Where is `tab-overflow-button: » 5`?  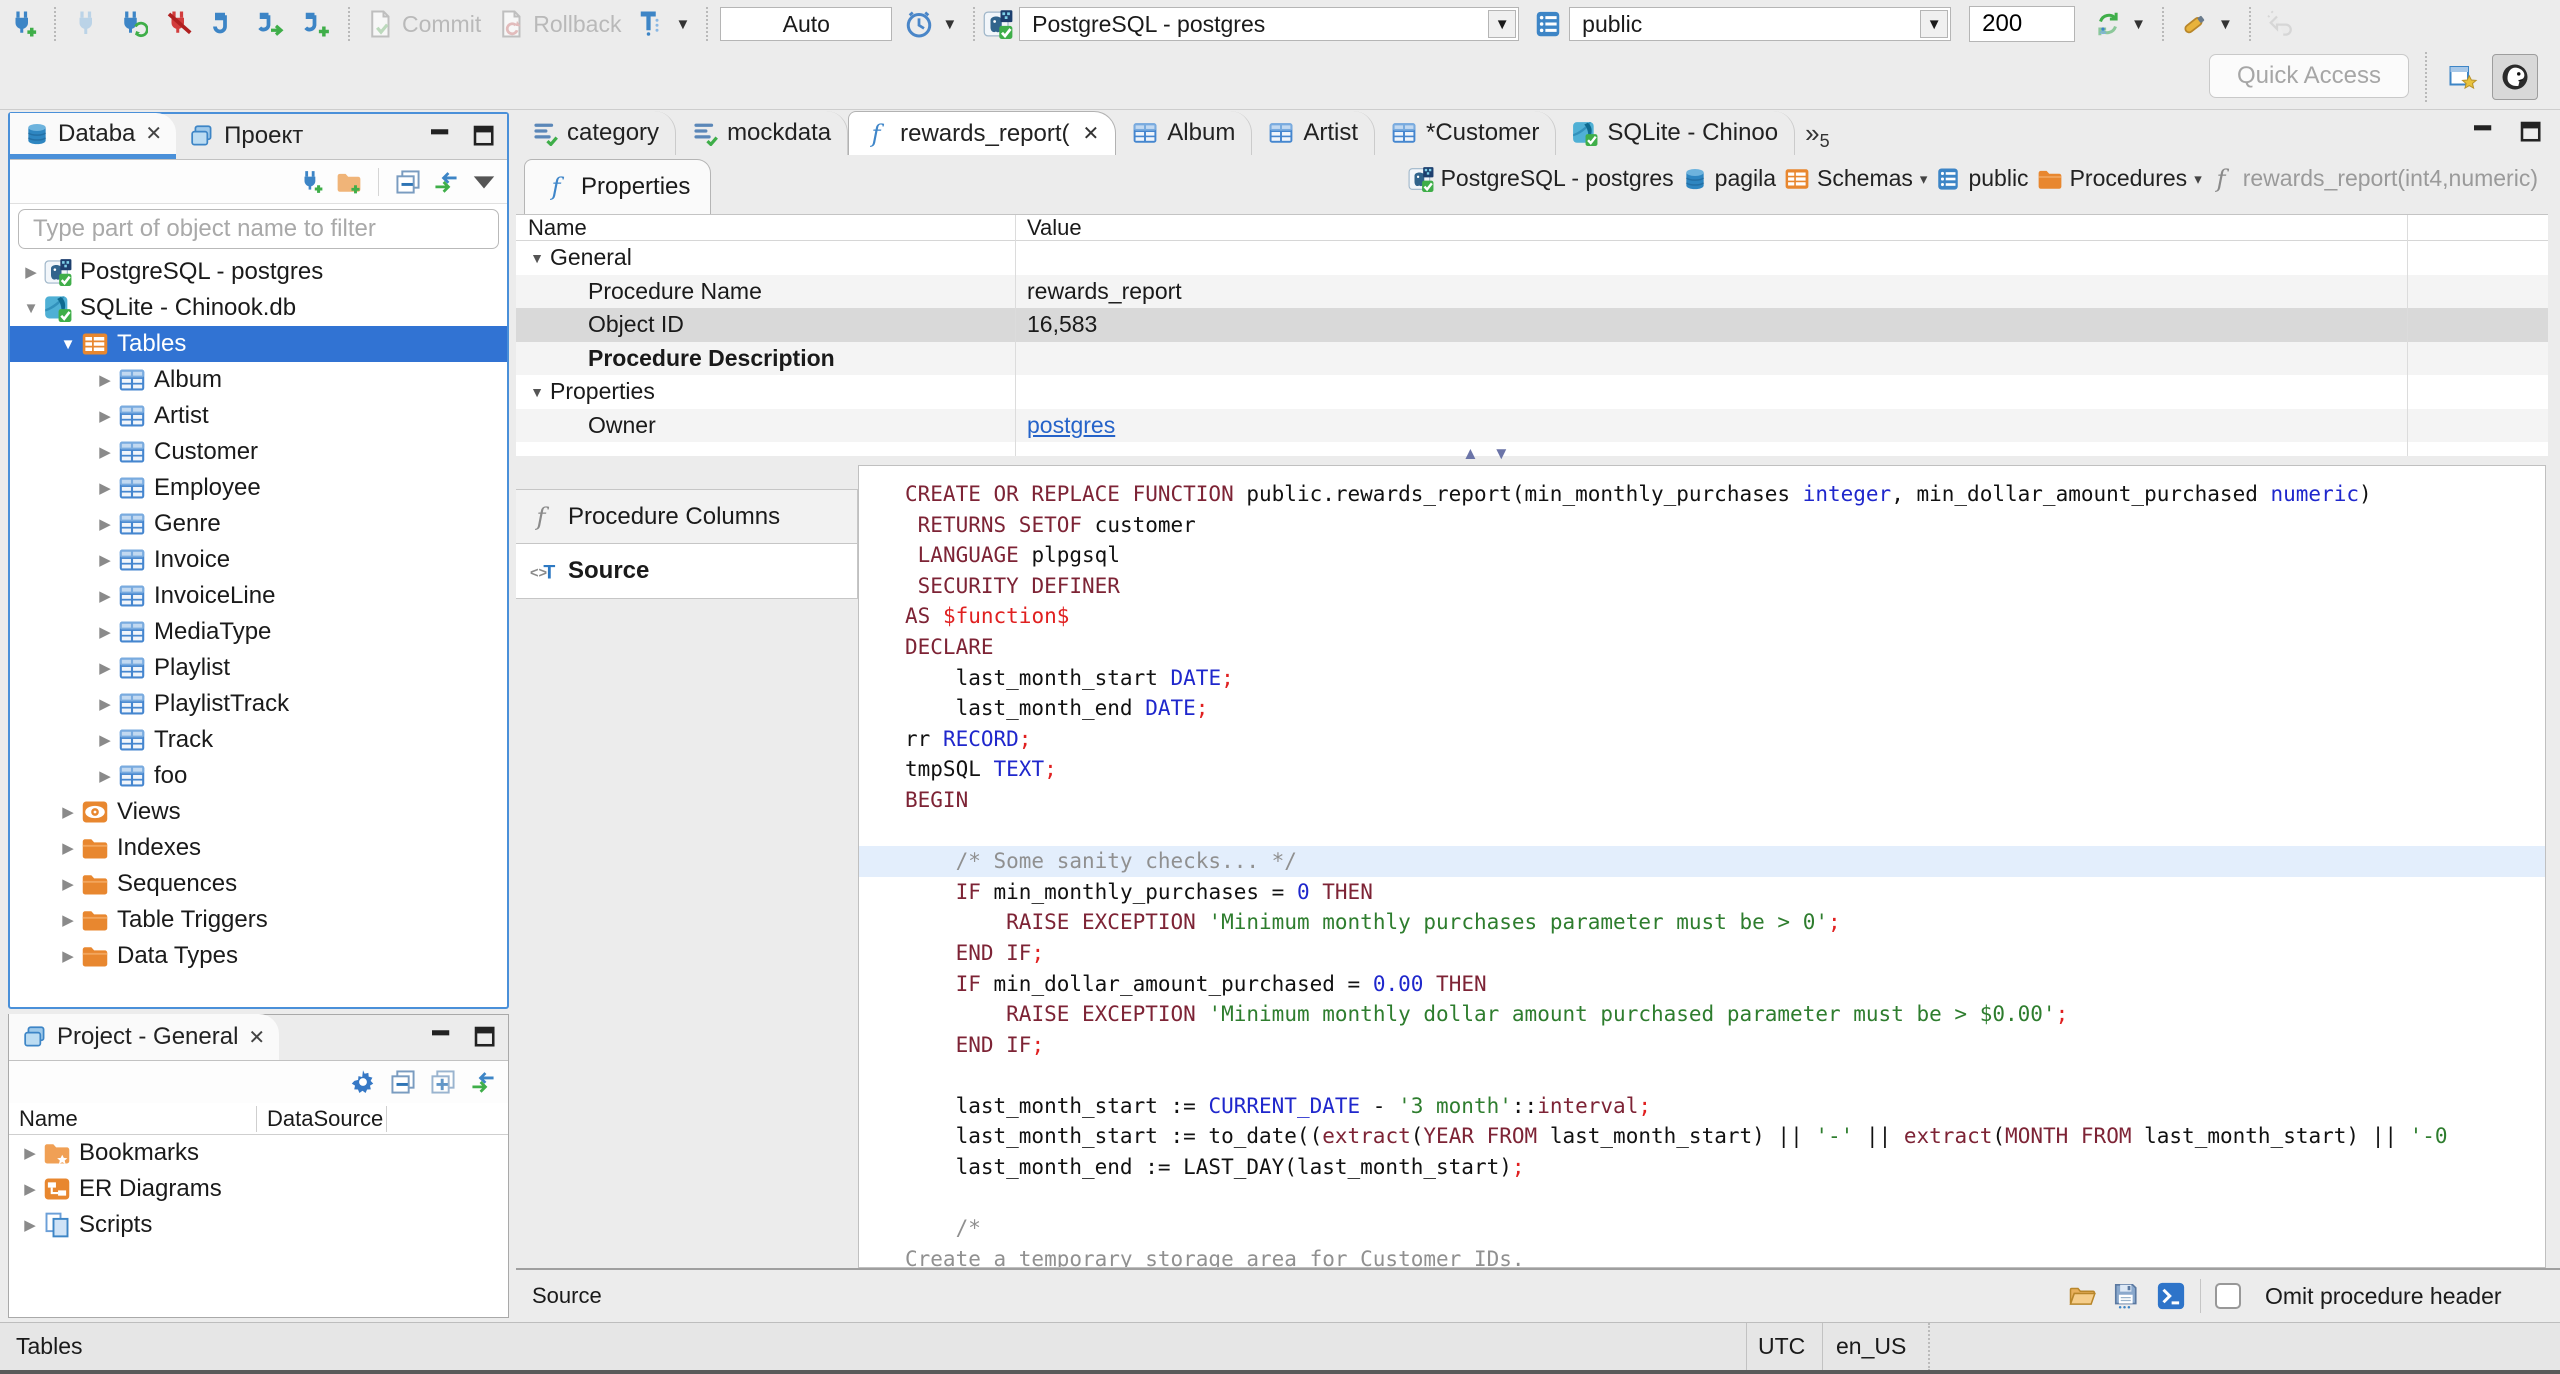 tab-overflow-button: » 5 is located at coordinates (1817, 133).